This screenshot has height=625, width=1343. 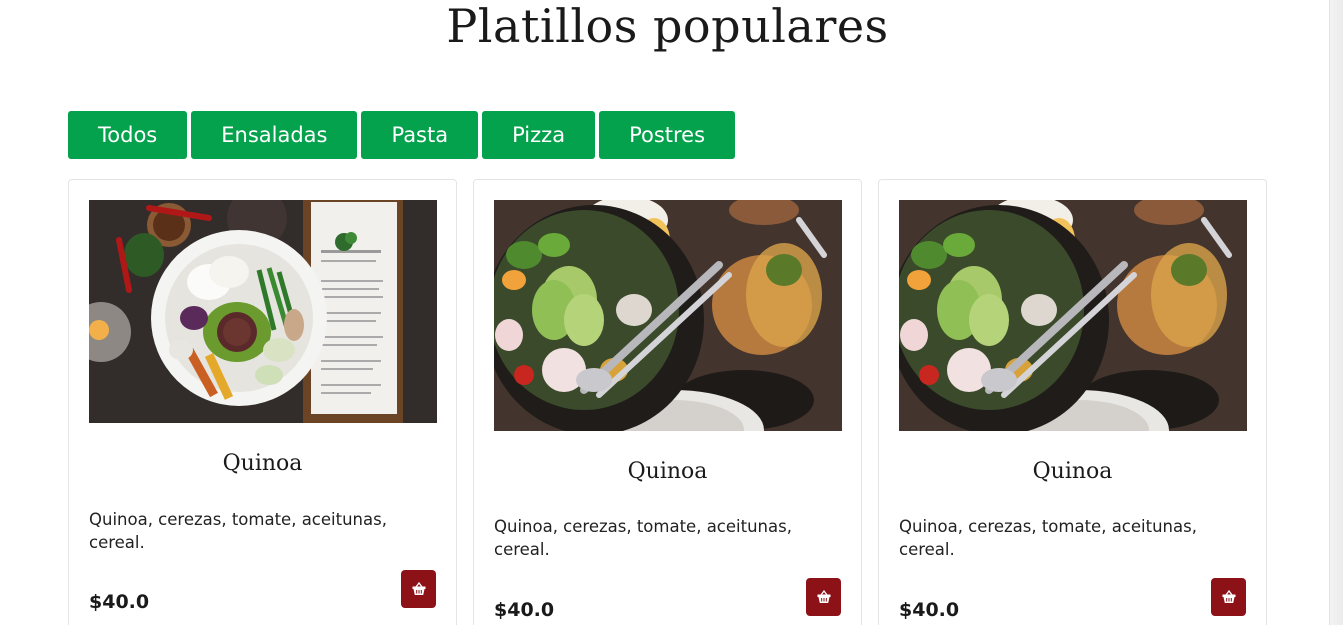 What do you see at coordinates (667, 26) in the screenshot?
I see `page-title: Platillos populares` at bounding box center [667, 26].